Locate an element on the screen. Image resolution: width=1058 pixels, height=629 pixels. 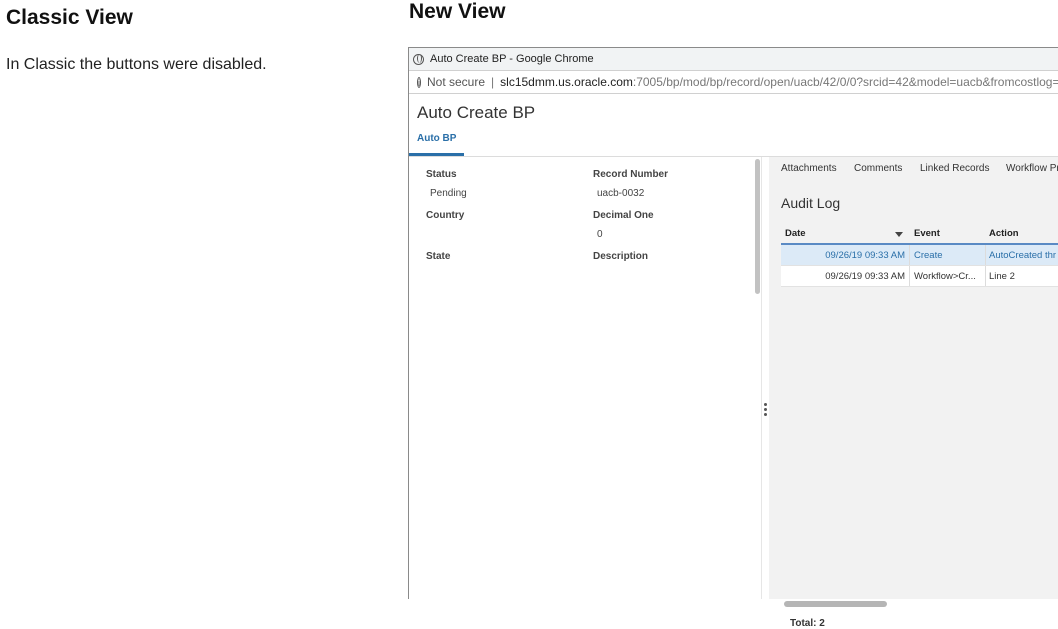
record-number-value: uacb-0032 is located at coordinates (621, 193).